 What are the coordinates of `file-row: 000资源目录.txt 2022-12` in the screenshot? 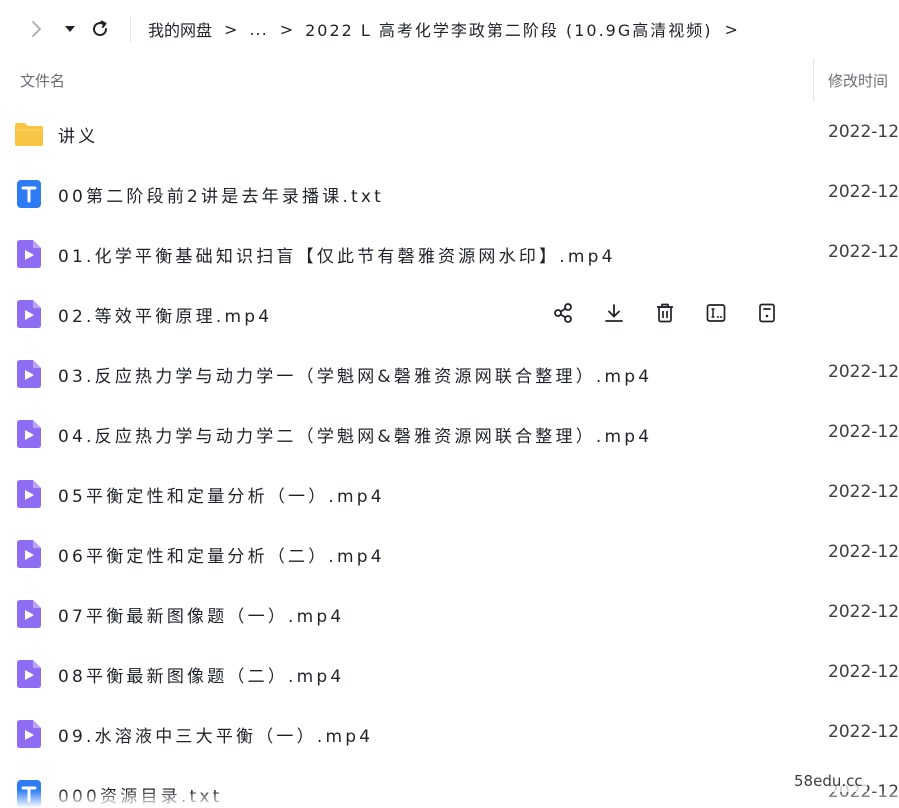 It's located at (449, 785).